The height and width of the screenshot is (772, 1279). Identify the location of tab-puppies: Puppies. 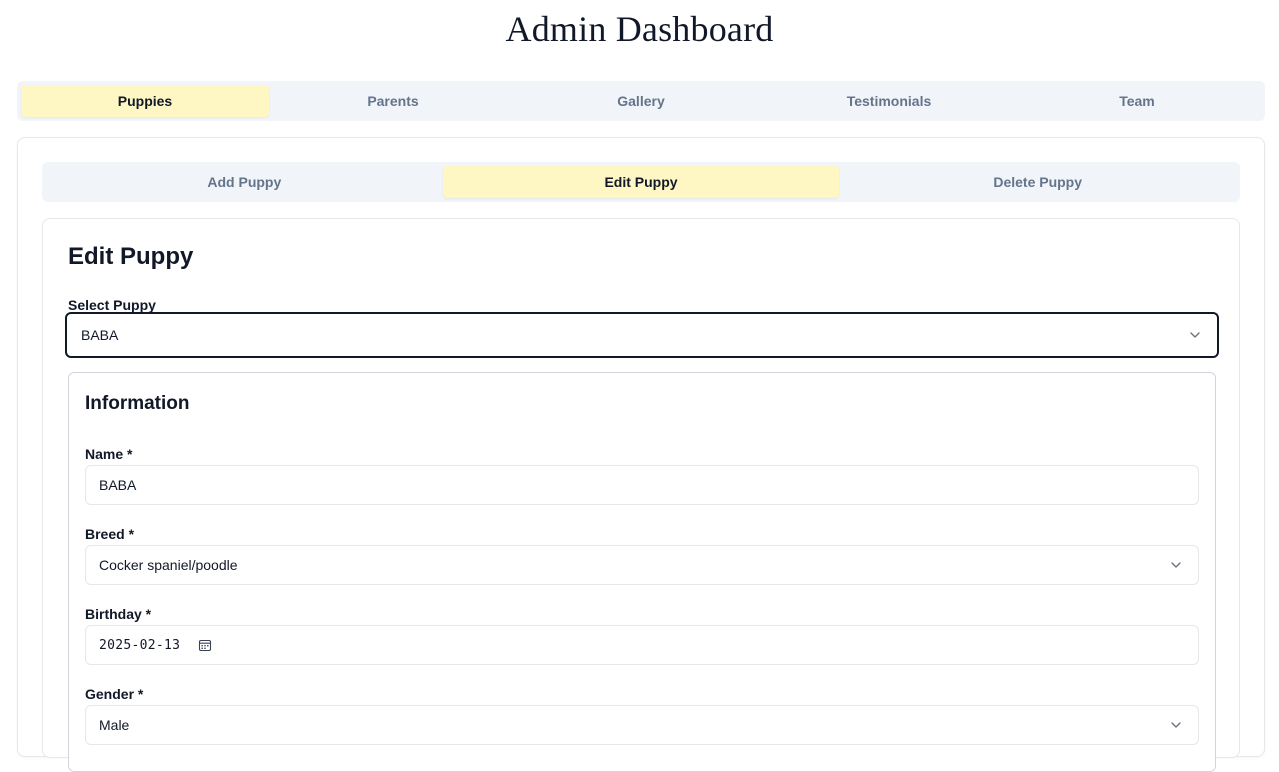
(145, 101).